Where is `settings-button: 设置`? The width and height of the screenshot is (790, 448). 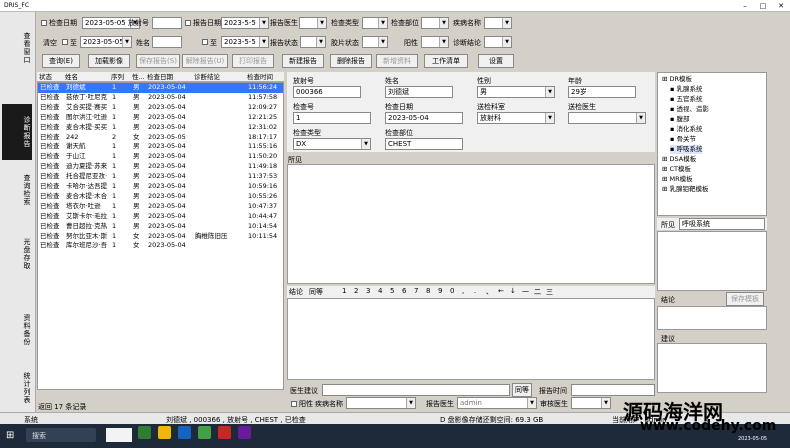
settings-button: 设置 is located at coordinates (496, 61).